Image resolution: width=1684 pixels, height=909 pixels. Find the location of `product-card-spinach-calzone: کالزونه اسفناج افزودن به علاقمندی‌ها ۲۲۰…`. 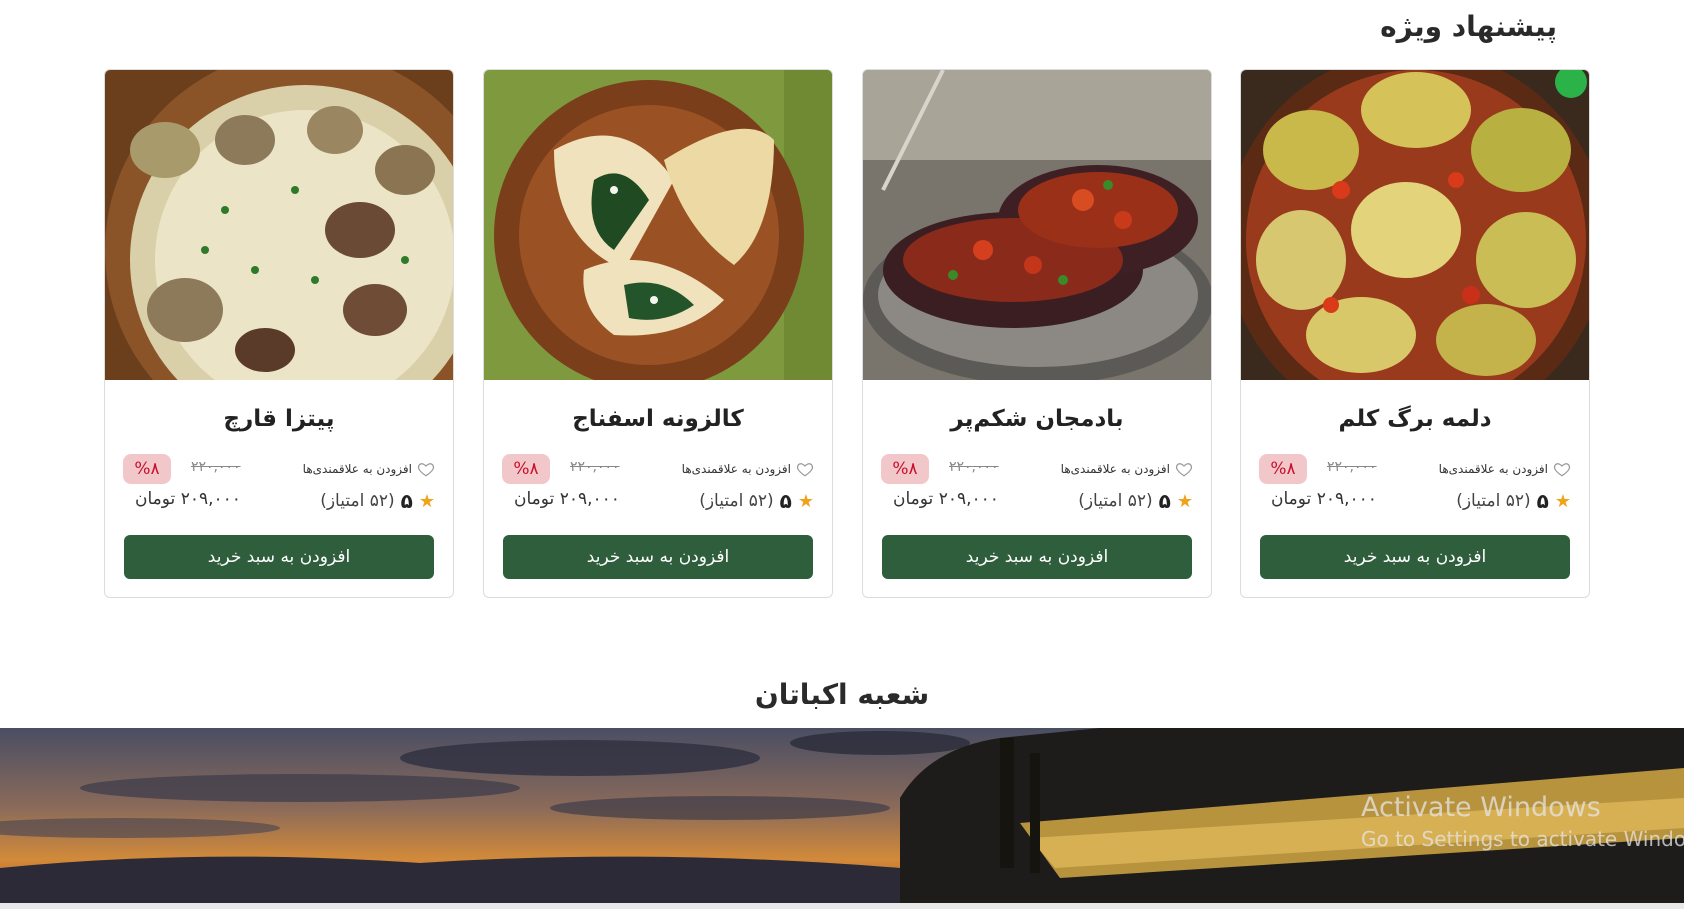

product-card-spinach-calzone: کالزونه اسفناج افزودن به علاقمندی‌ها ۲۲۰… is located at coordinates (658, 333).